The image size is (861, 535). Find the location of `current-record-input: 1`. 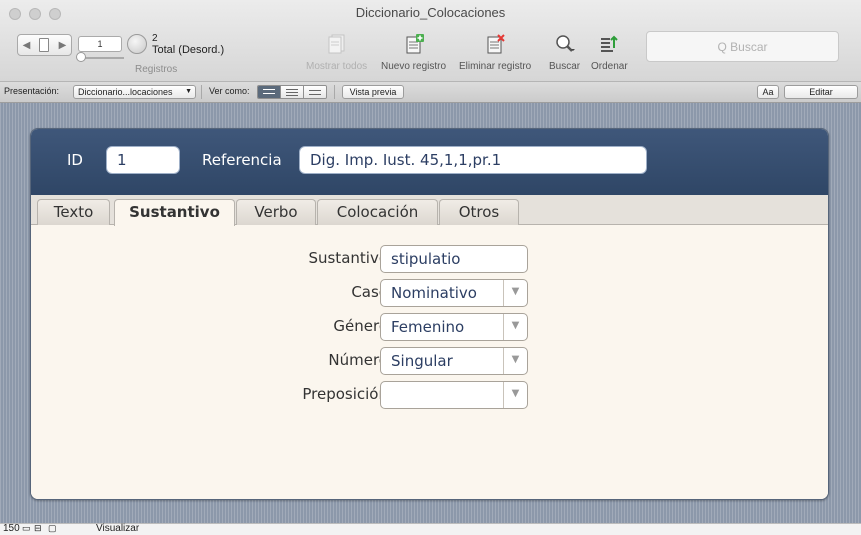

current-record-input: 1 is located at coordinates (100, 44).